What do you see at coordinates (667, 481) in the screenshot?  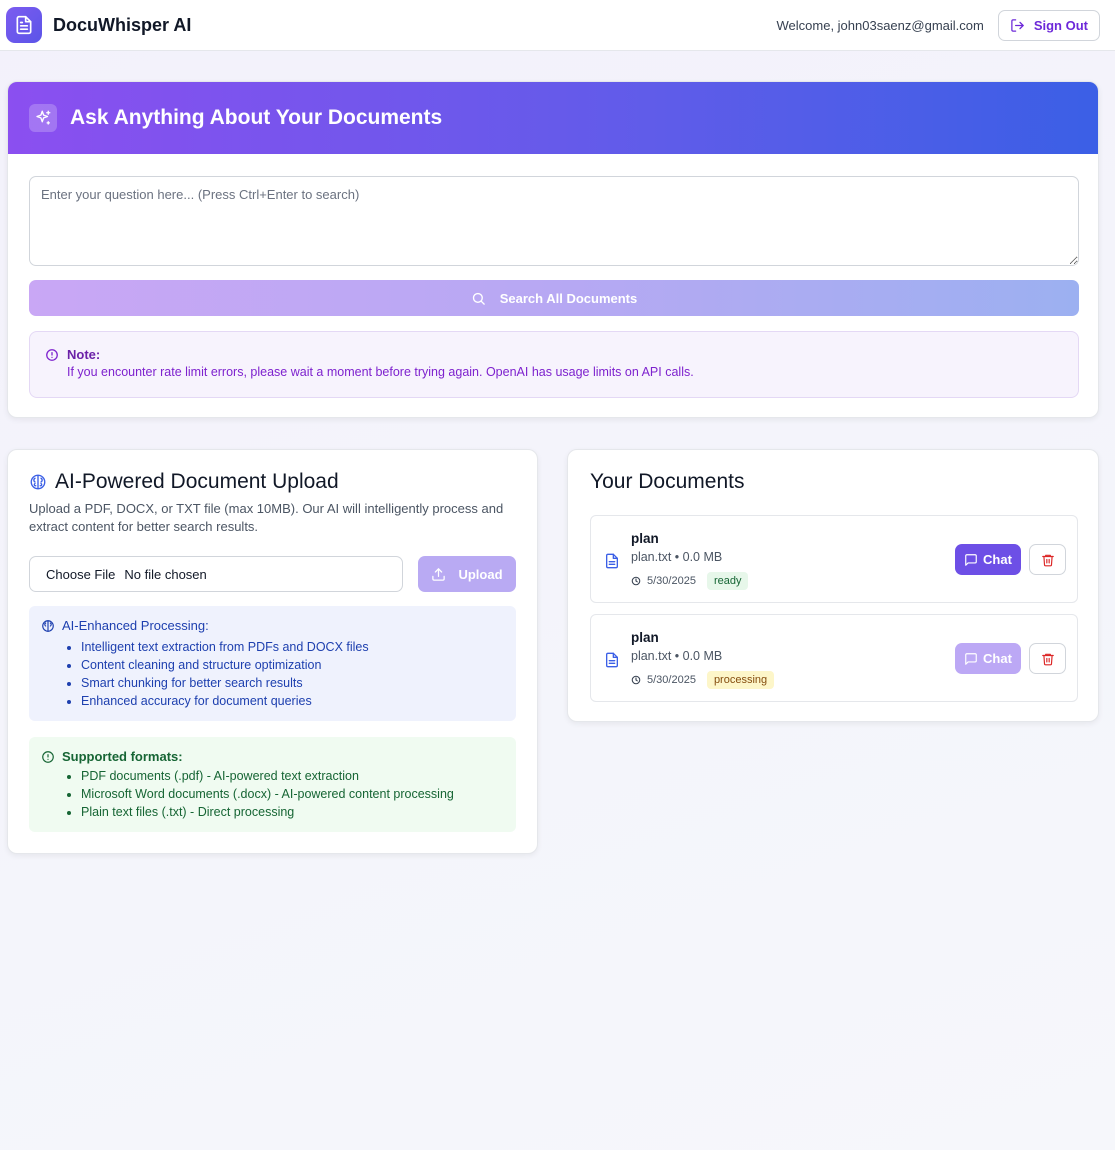 I see `documents-title: Your Documents` at bounding box center [667, 481].